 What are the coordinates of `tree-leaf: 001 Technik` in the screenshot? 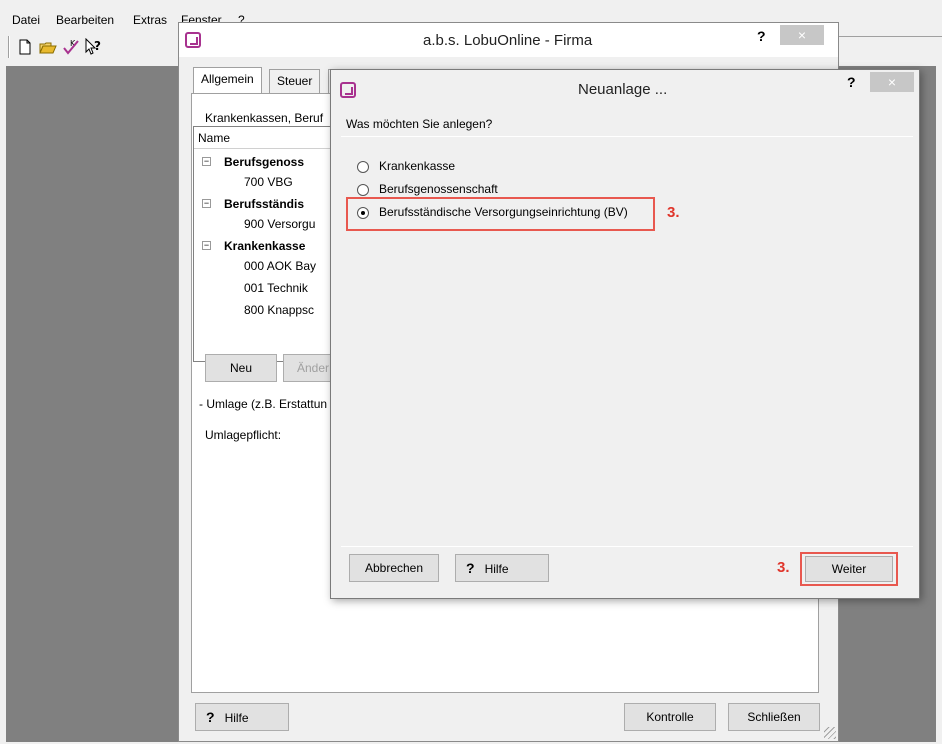 It's located at (276, 288).